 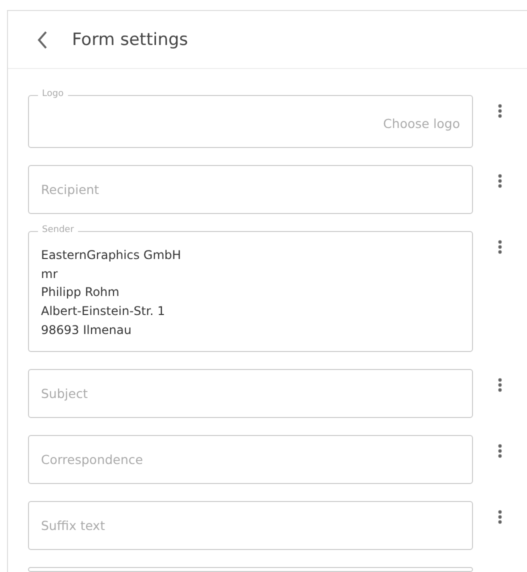 I want to click on input-field: Correspondence, so click(x=250, y=459).